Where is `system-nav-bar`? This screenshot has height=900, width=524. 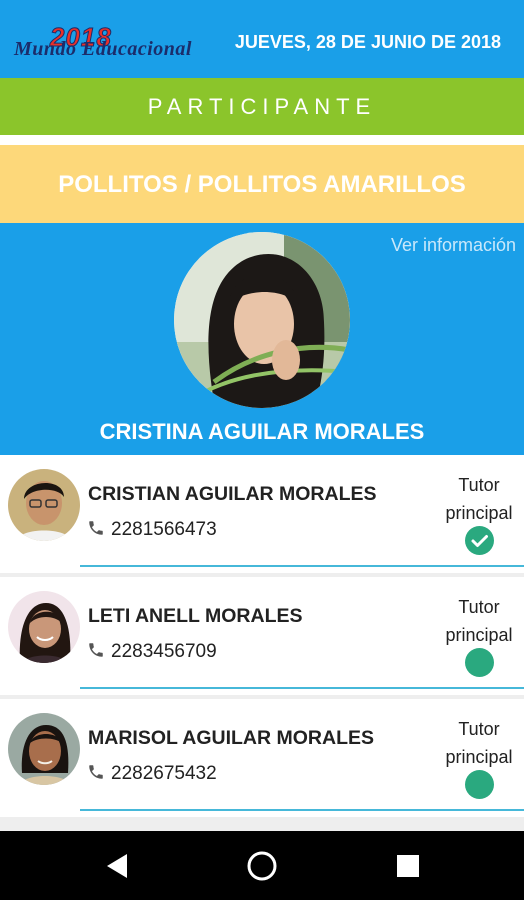 system-nav-bar is located at coordinates (262, 865).